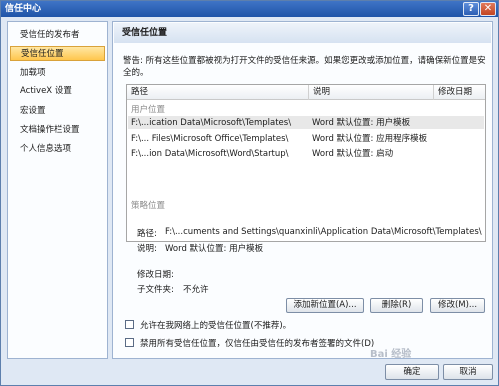 The height and width of the screenshot is (386, 499). Describe the element at coordinates (129, 324) in the screenshot. I see `allow-network-checkbox` at that location.